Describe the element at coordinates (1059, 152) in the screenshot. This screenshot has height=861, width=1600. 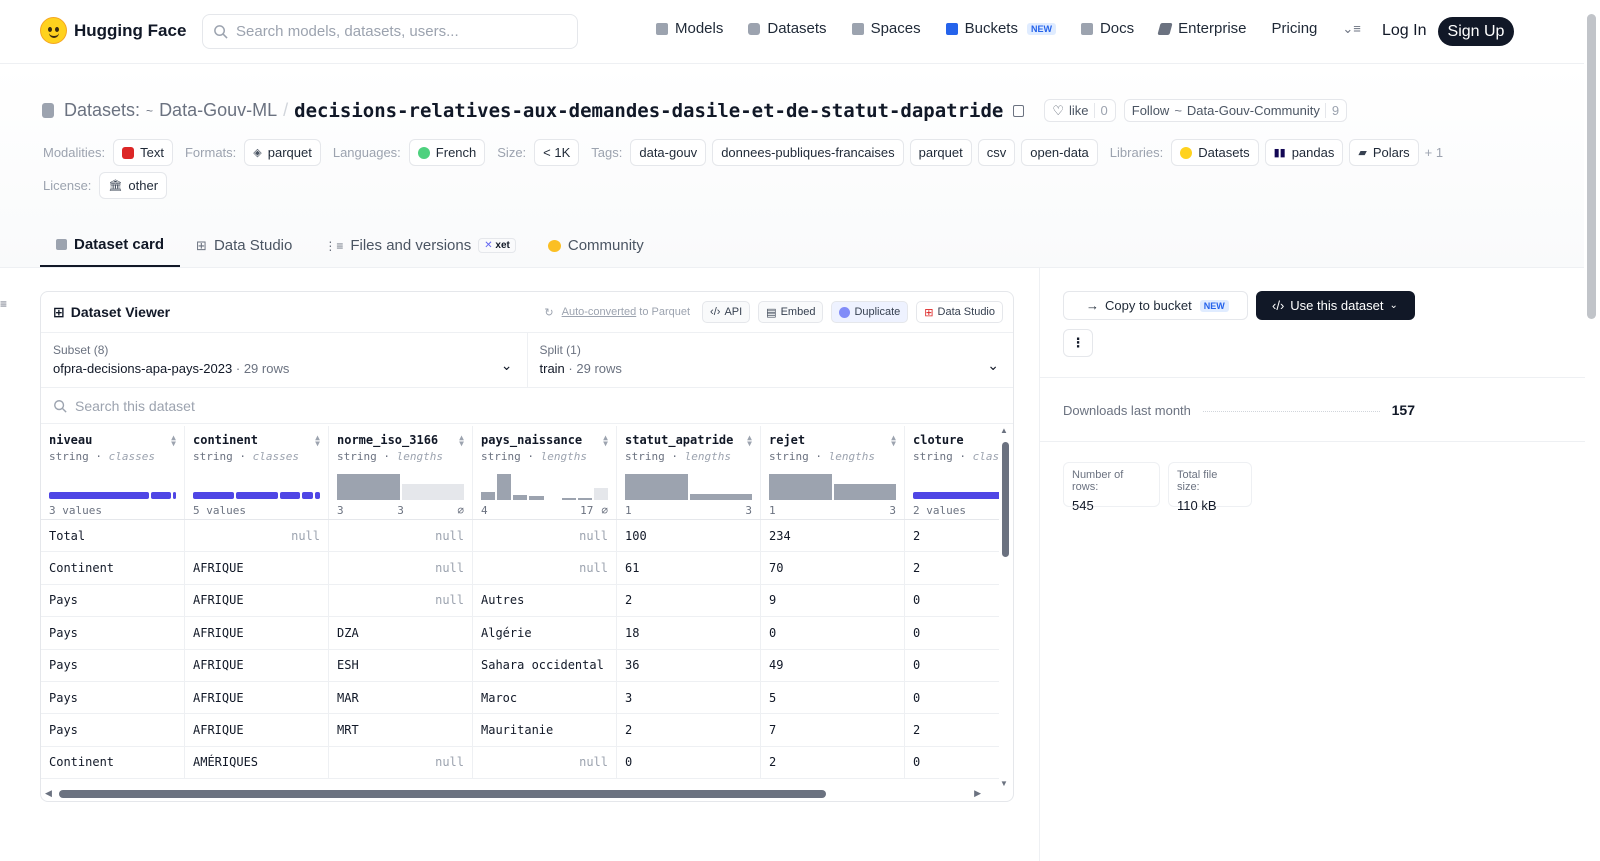
I see `tag-chip: open-data` at that location.